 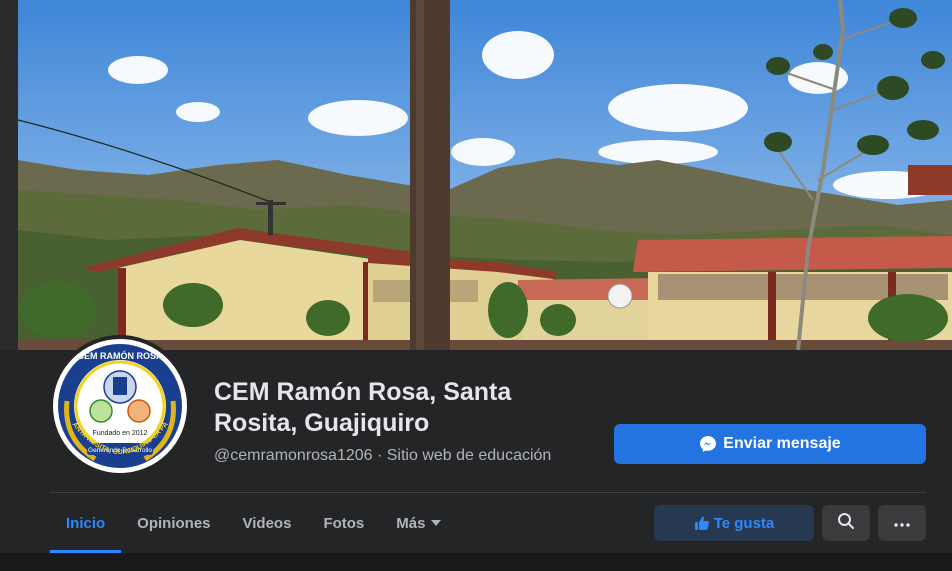 I want to click on more-options-button, so click(x=902, y=523).